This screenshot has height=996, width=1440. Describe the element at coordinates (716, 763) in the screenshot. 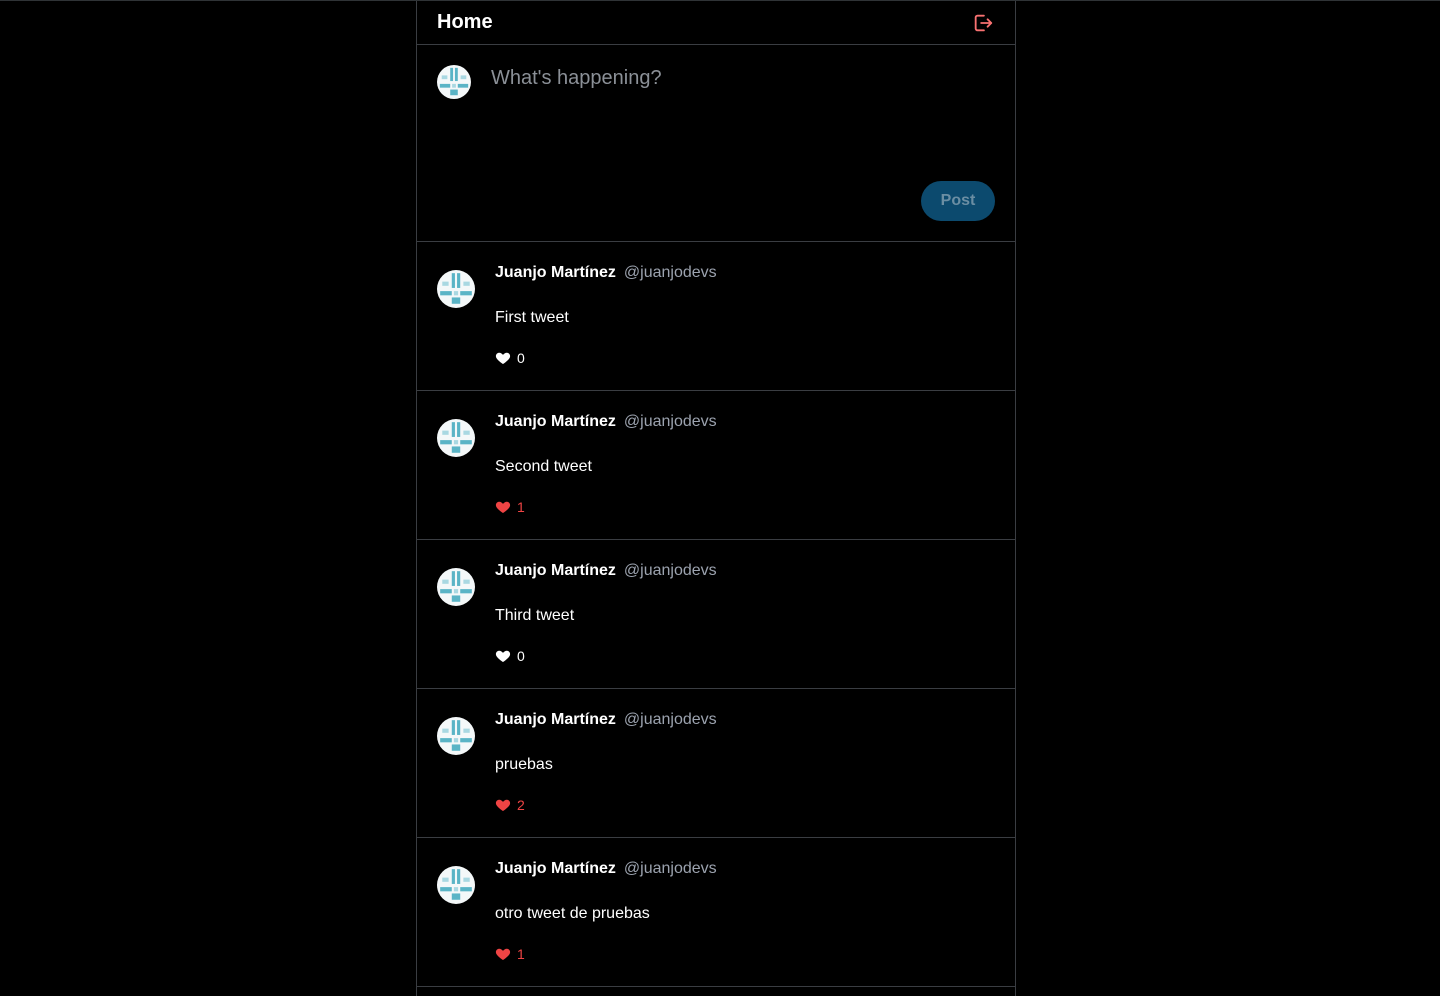

I see `tweet-item: Juanjo Martínez @juanjodevs pruebas 2` at that location.